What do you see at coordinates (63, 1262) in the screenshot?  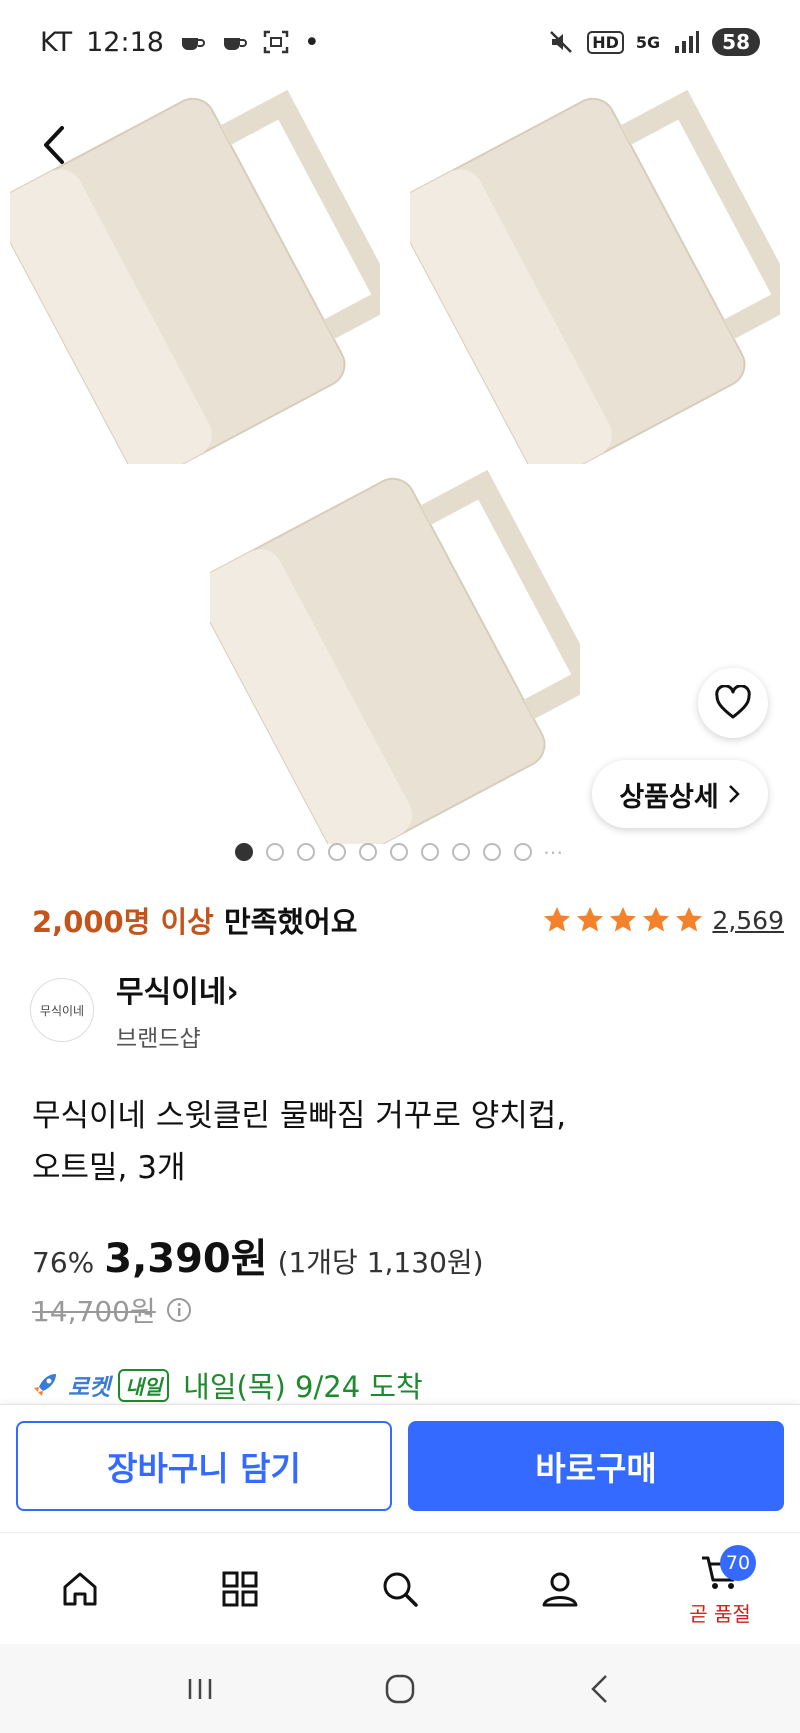 I see `discount-rate: 76%` at bounding box center [63, 1262].